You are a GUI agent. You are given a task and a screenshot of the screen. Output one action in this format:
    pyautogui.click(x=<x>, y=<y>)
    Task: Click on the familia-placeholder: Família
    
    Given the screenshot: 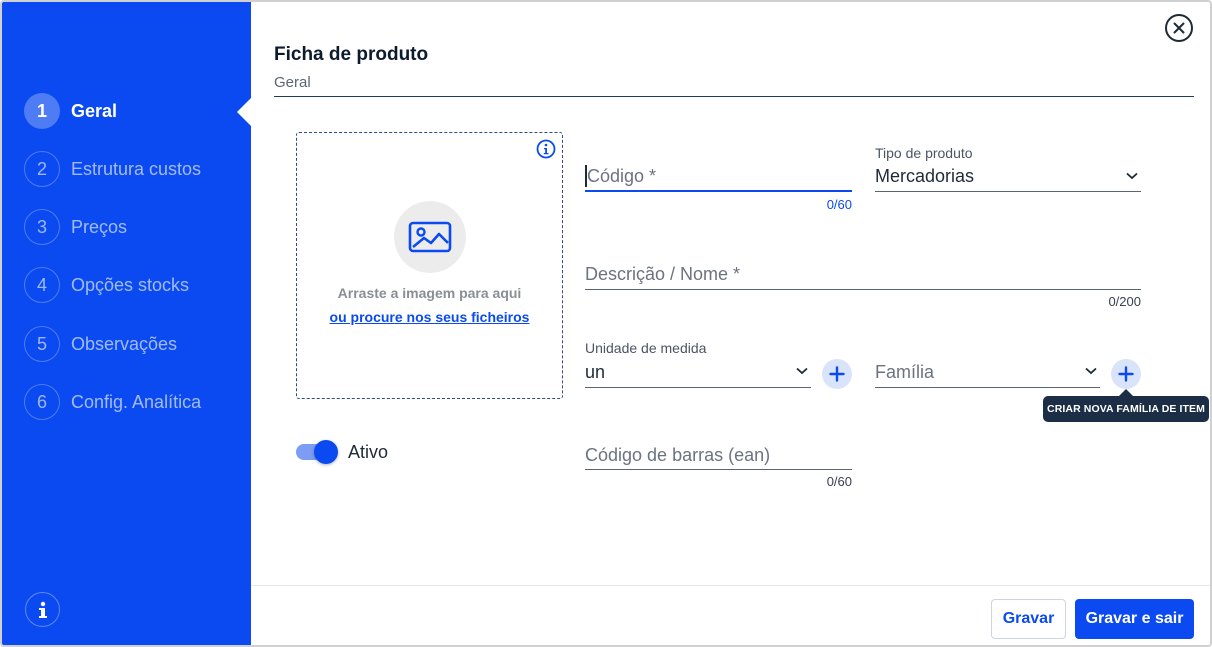 What is the action you would take?
    pyautogui.click(x=905, y=372)
    